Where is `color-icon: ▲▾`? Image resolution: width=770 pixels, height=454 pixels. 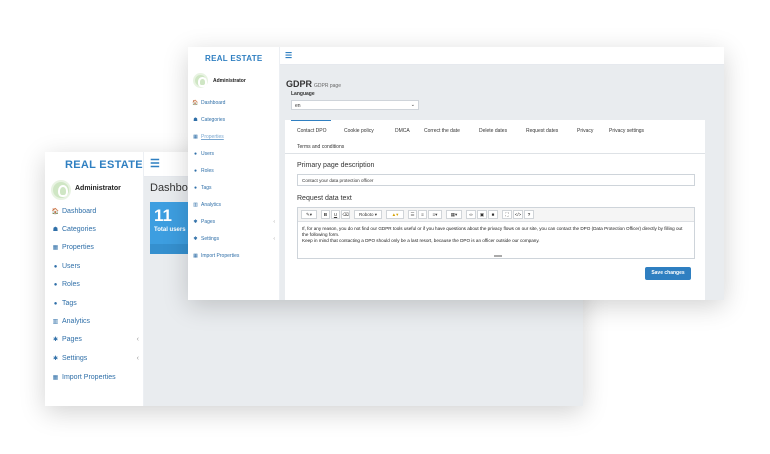
color-icon: ▲▾ is located at coordinates (395, 214).